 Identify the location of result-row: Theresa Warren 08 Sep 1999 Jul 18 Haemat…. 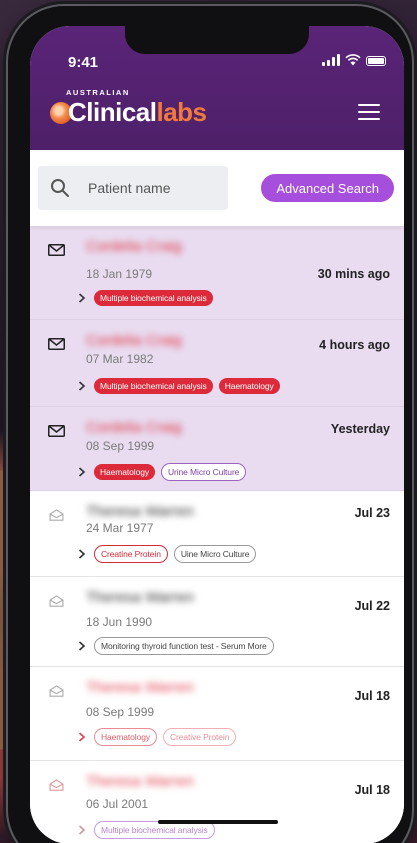
(217, 714).